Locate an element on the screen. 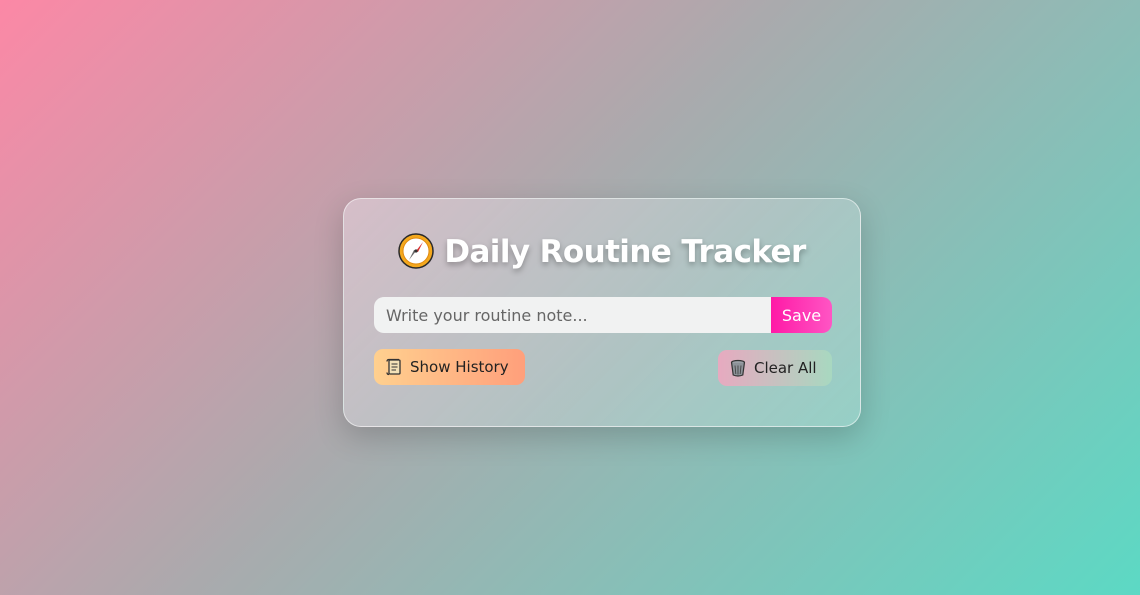 The height and width of the screenshot is (595, 1140). compass-icon is located at coordinates (416, 251).